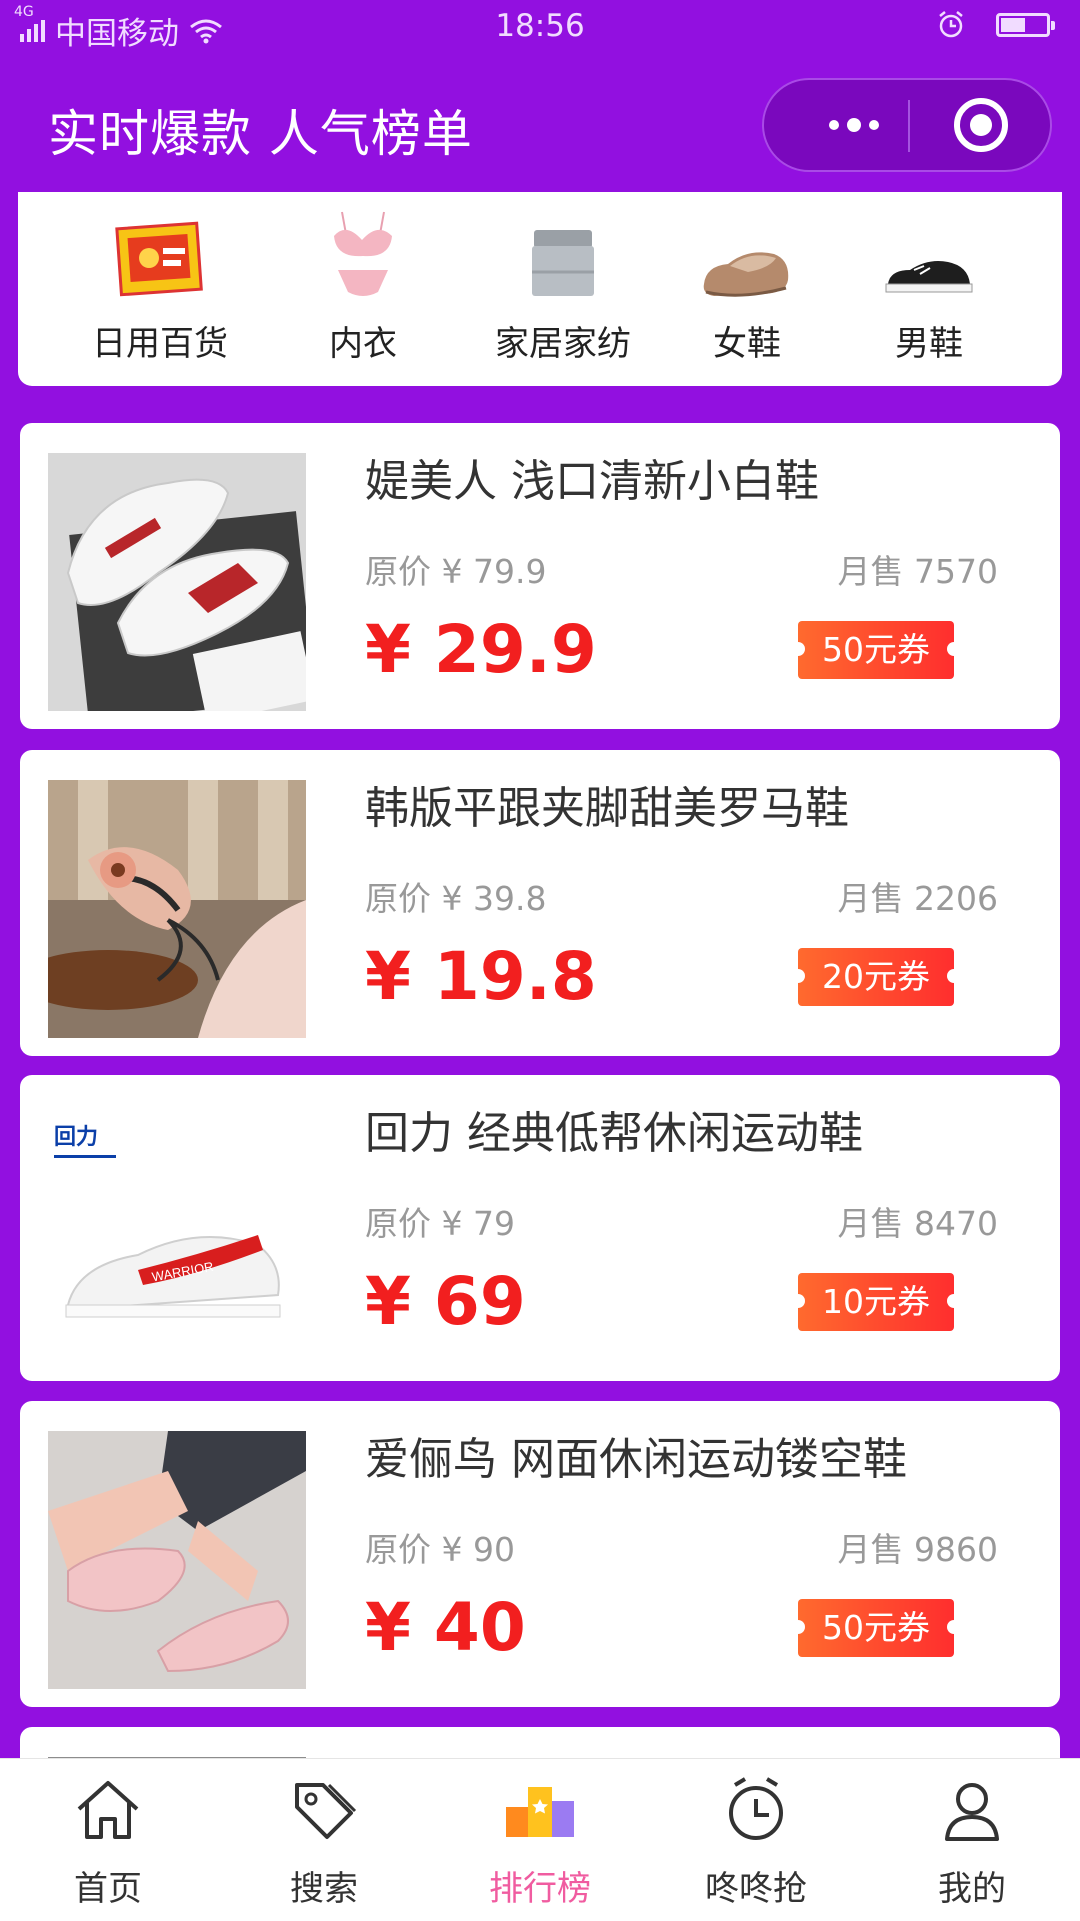  I want to click on category-label: 家居家纺, so click(563, 344).